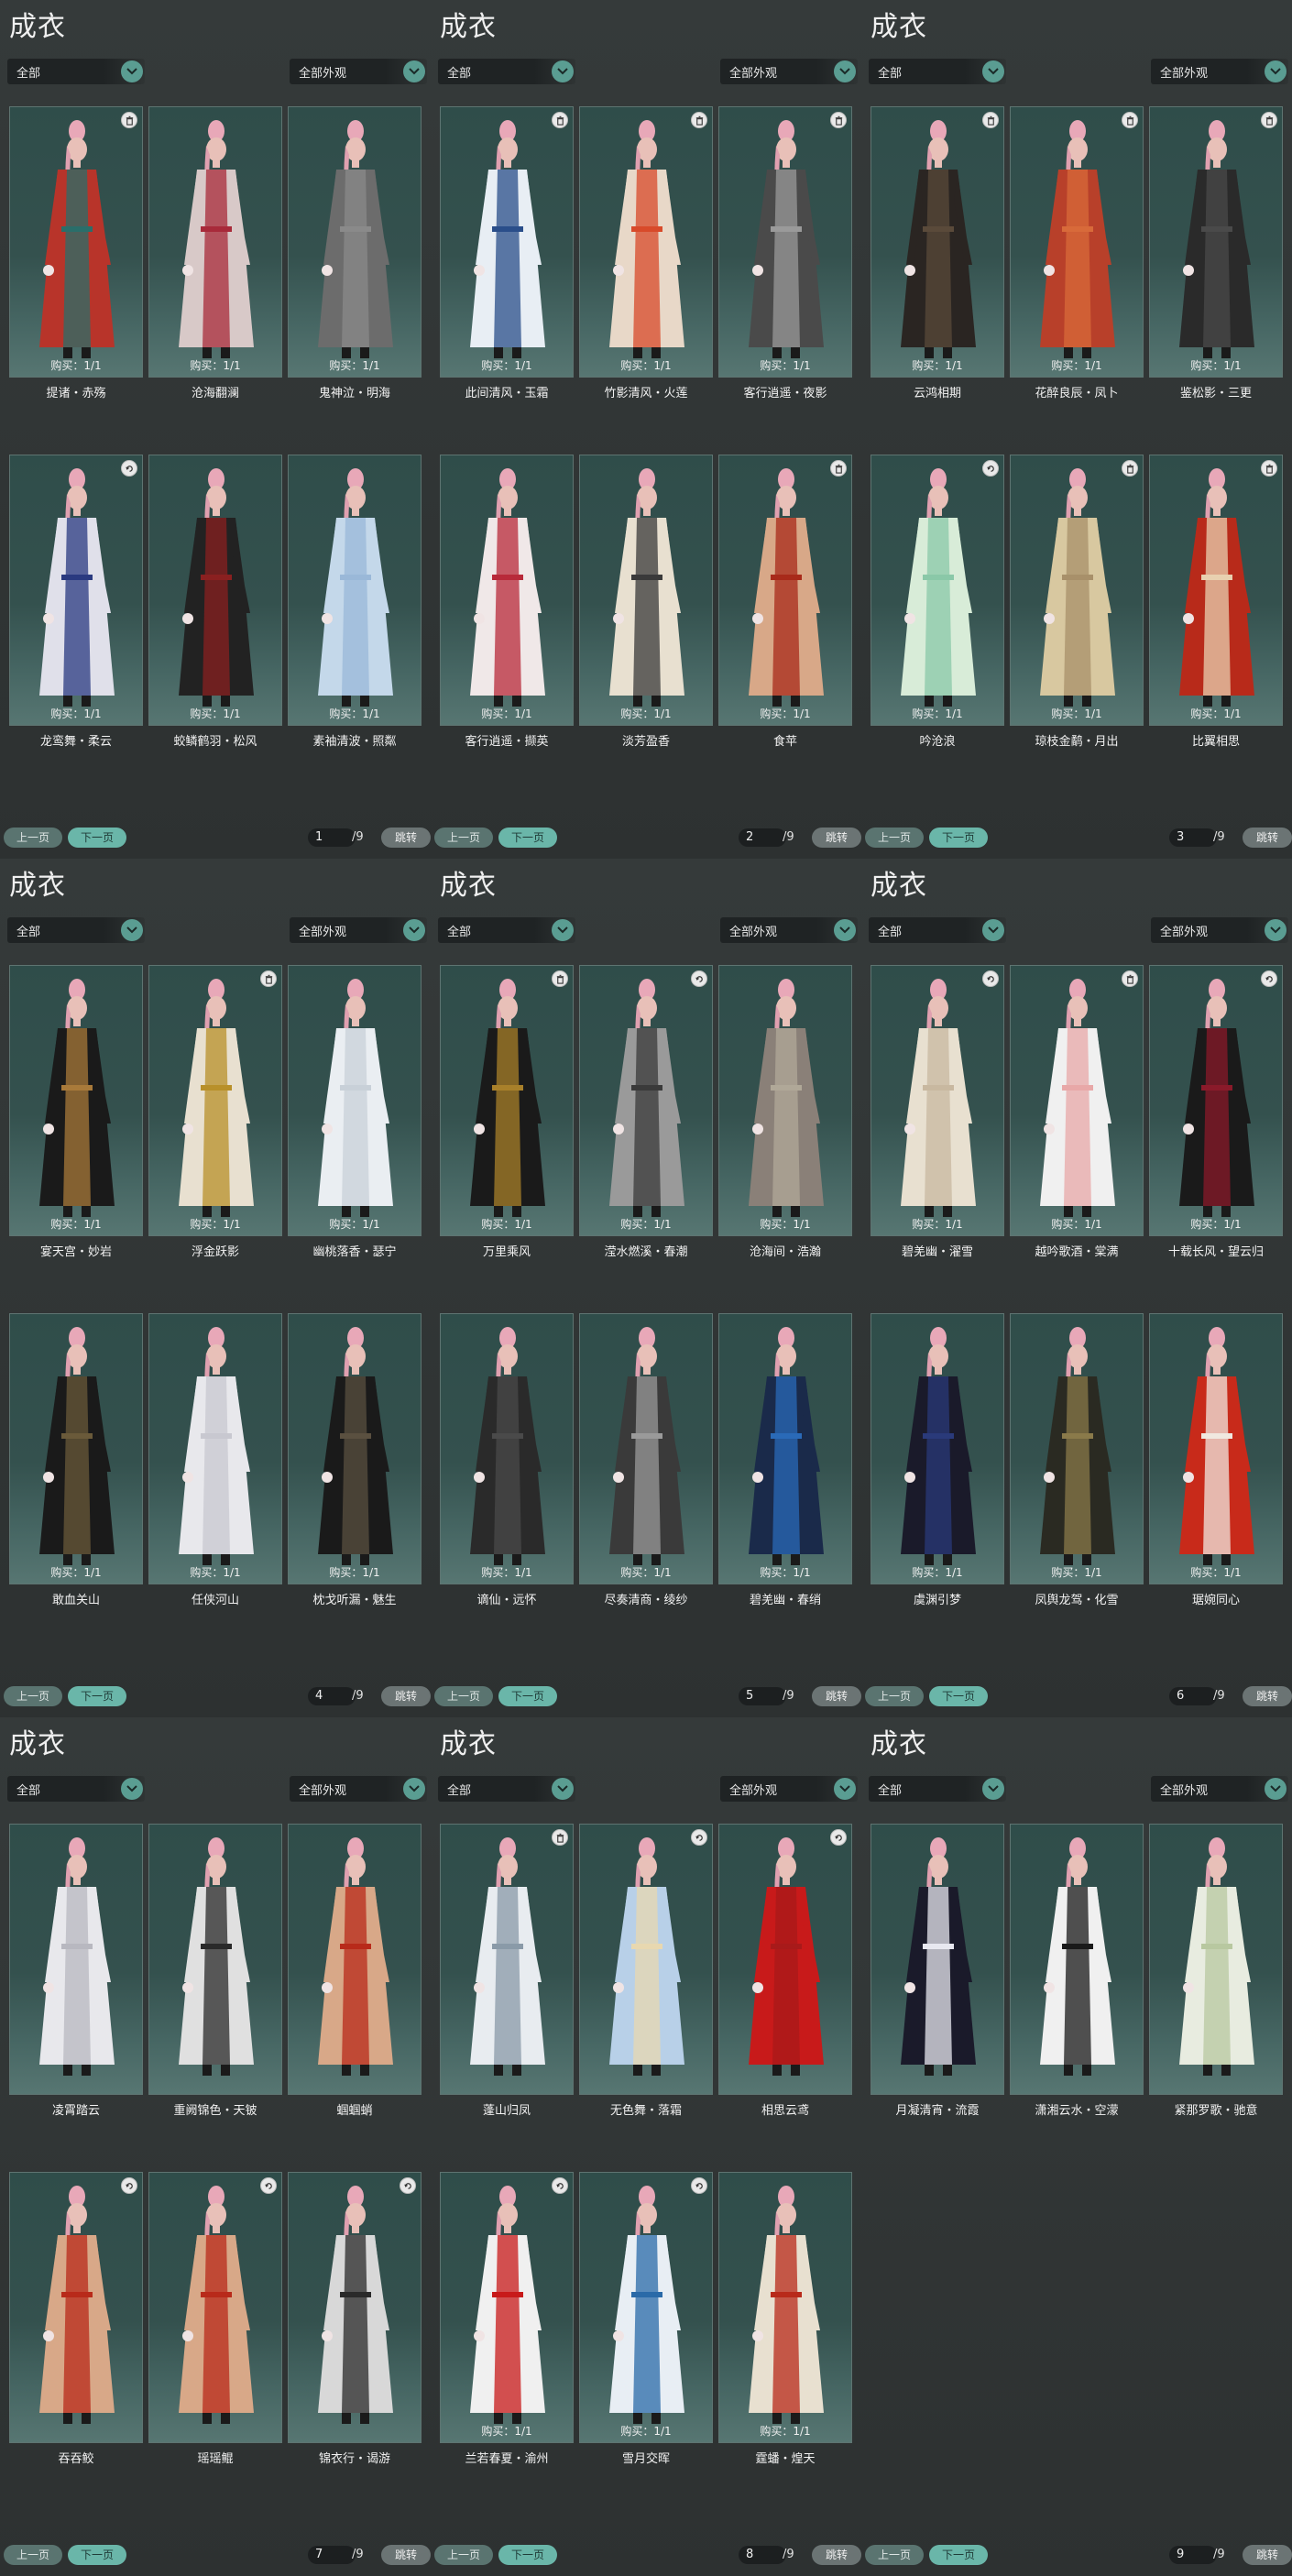 The height and width of the screenshot is (2576, 1292). Describe the element at coordinates (332, 2555) in the screenshot. I see `page-number-input: 7` at that location.